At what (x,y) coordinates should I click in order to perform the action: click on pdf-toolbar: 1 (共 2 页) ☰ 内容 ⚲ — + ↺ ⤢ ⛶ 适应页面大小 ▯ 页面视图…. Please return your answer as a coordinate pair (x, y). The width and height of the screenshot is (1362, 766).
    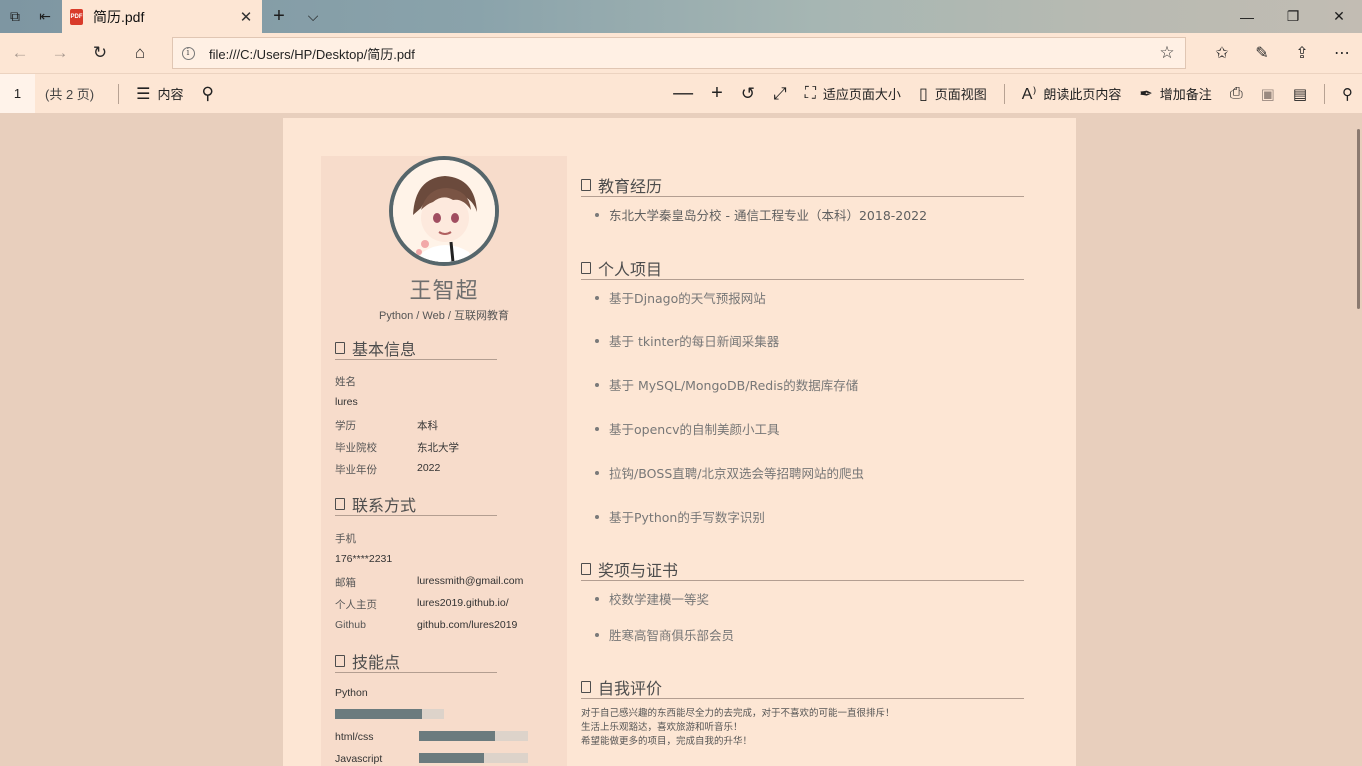
    Looking at the image, I should click on (681, 93).